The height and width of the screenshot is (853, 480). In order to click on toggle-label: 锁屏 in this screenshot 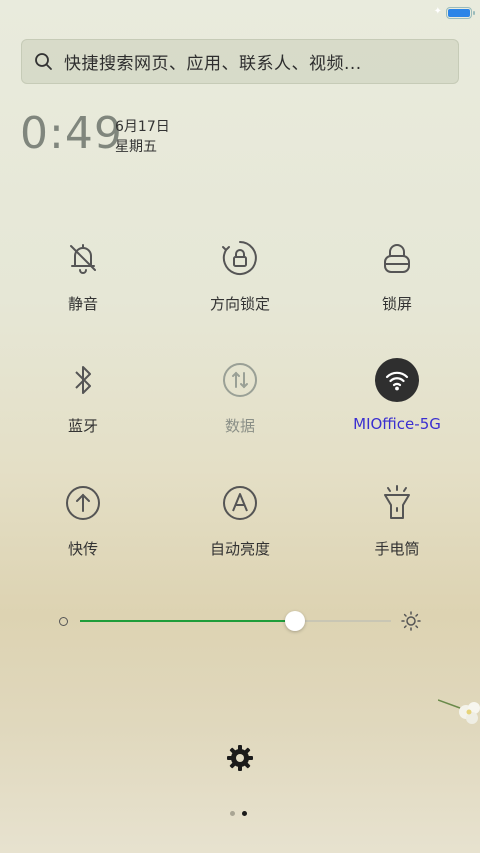, I will do `click(396, 304)`.